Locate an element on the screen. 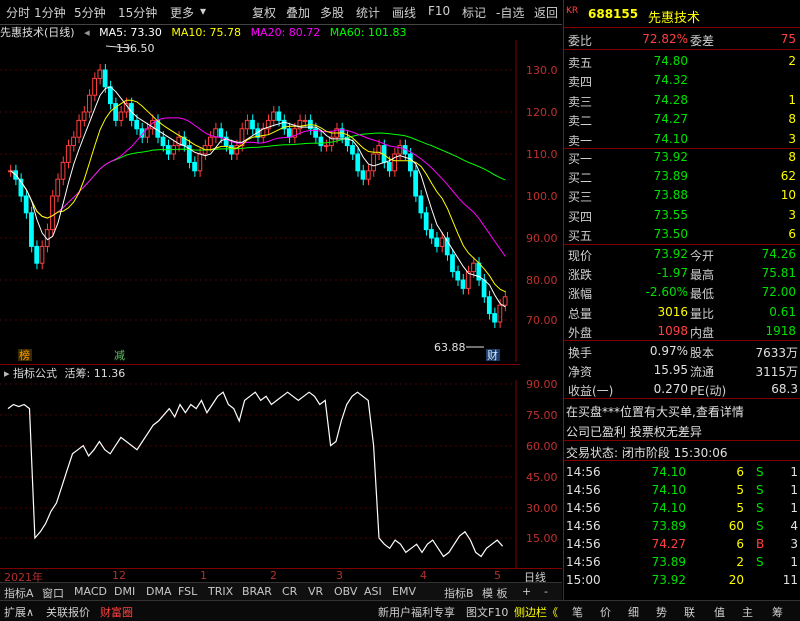 Image resolution: width=800 pixels, height=621 pixels. tab-dmi: DMI is located at coordinates (124, 591).